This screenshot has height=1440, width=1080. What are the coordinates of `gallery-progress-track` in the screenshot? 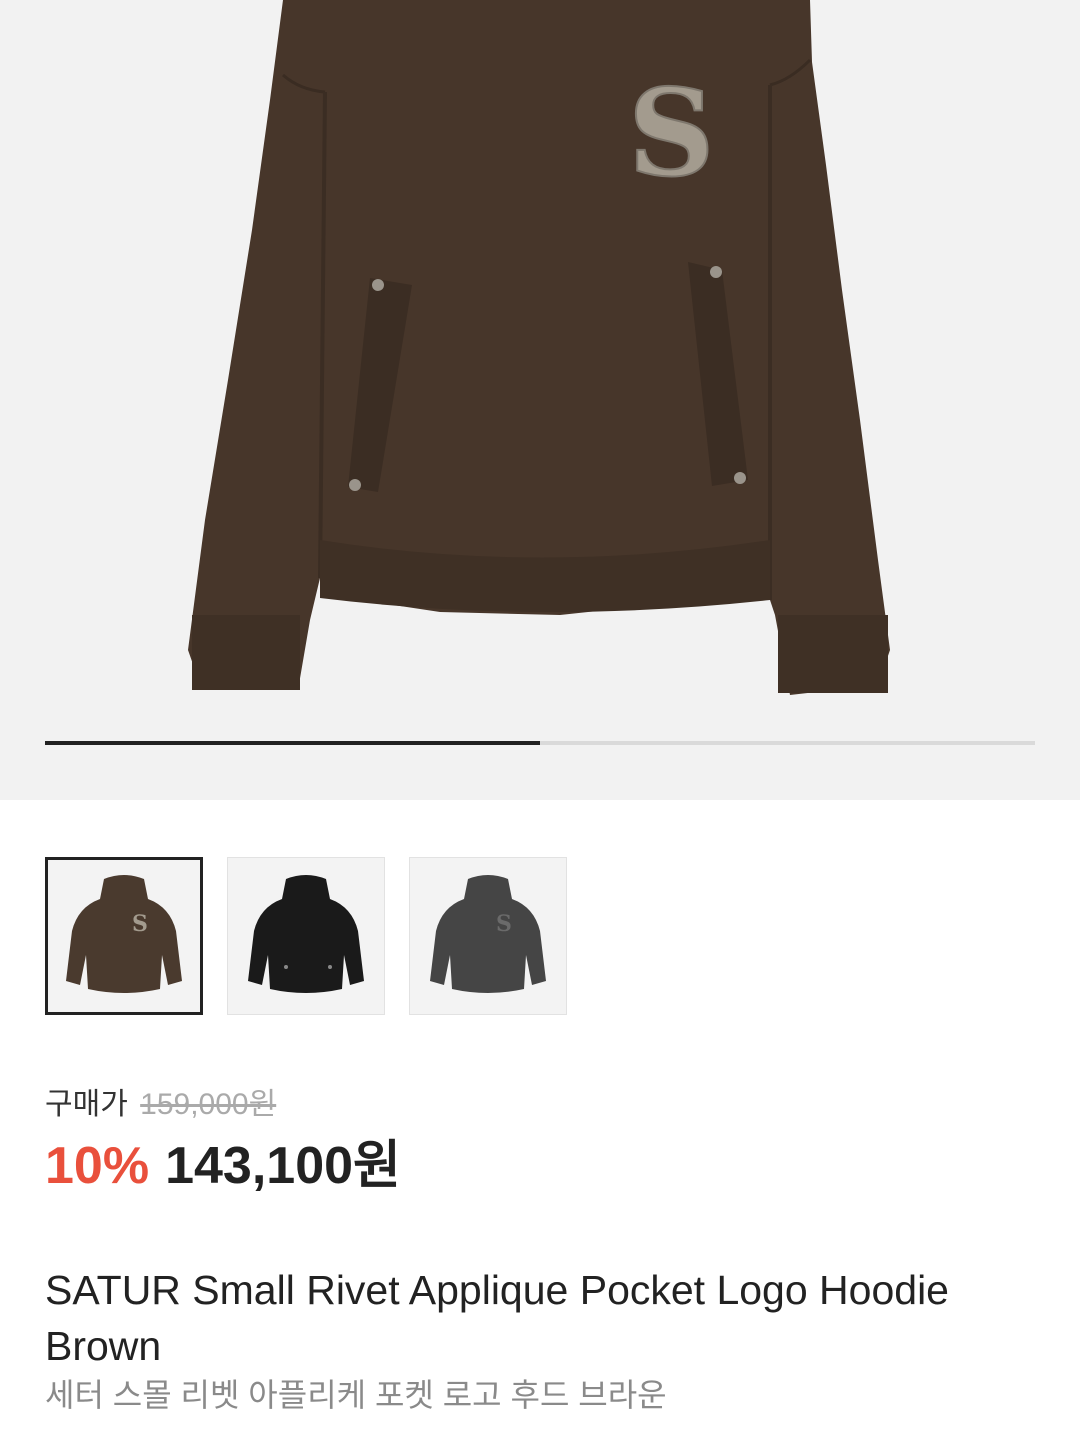 It's located at (540, 743).